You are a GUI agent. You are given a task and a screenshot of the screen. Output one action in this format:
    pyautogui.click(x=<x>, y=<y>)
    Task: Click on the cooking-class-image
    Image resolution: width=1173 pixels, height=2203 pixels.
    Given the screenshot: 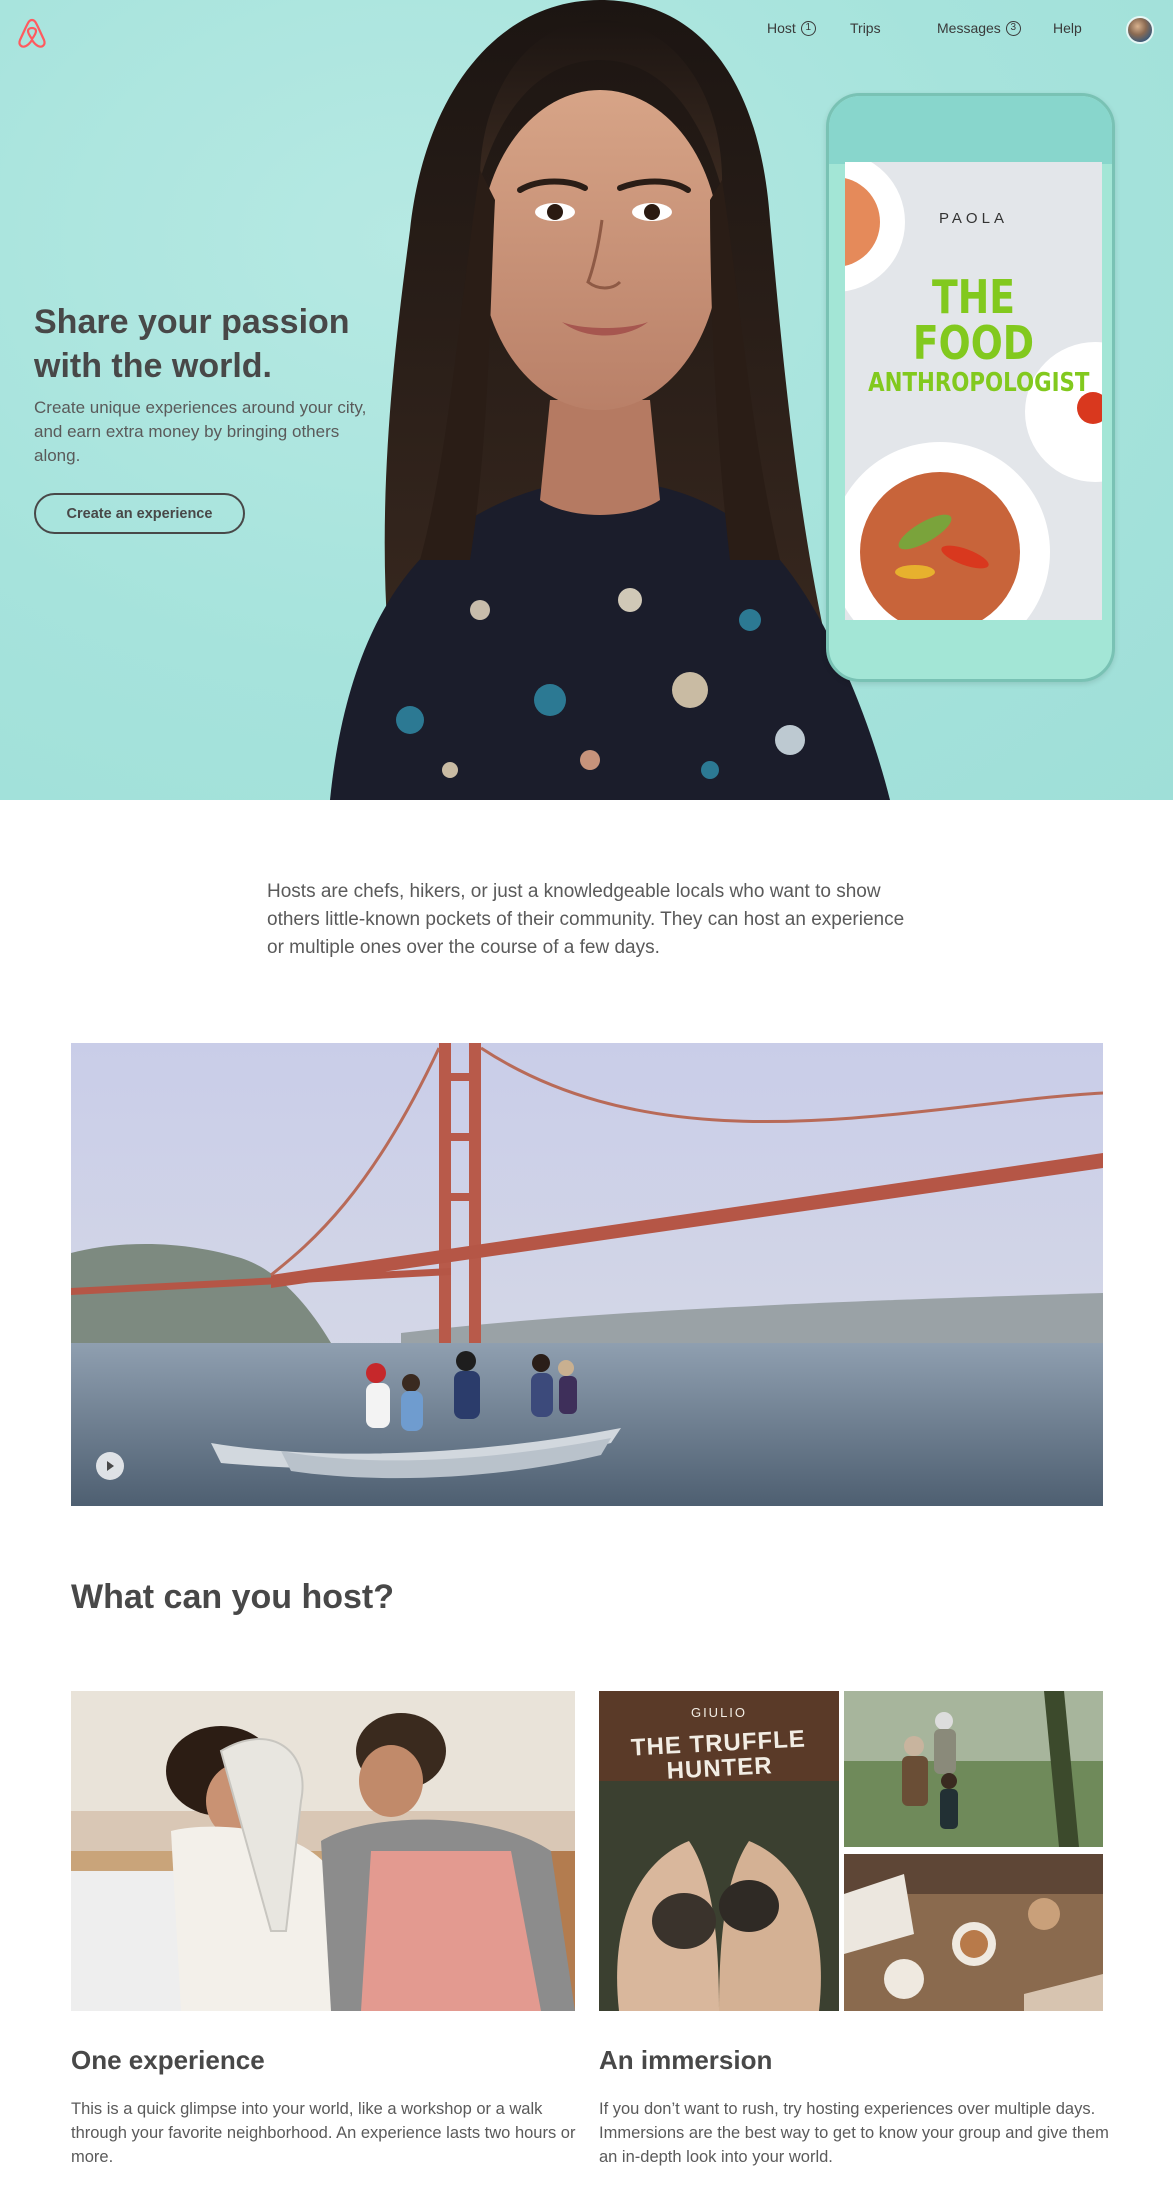 What is the action you would take?
    pyautogui.click(x=323, y=1851)
    